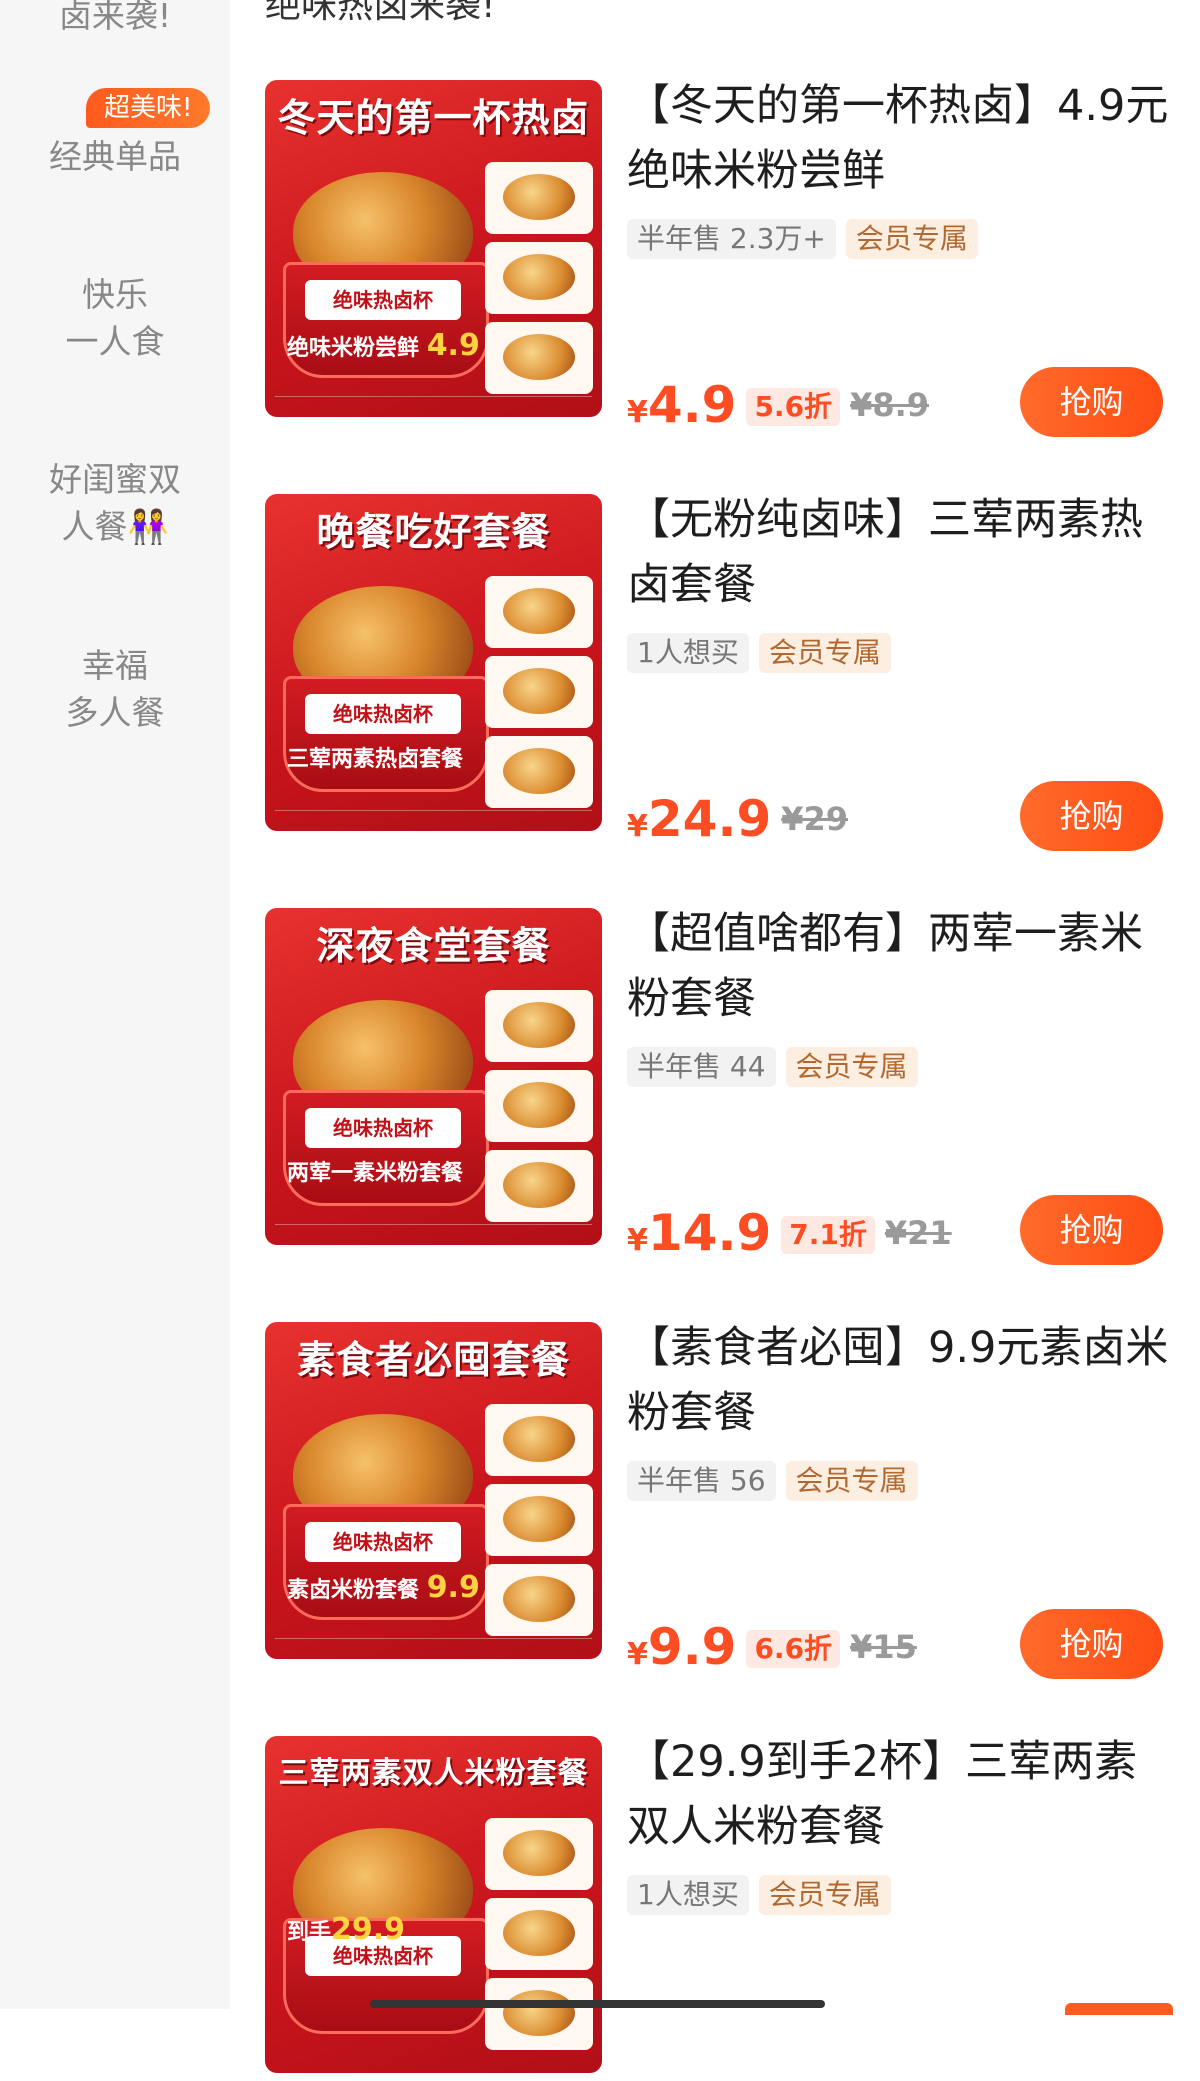  Describe the element at coordinates (115, 503) in the screenshot. I see `sidebar-item-bestie-duo: 好闺蜜双 人餐👭` at that location.